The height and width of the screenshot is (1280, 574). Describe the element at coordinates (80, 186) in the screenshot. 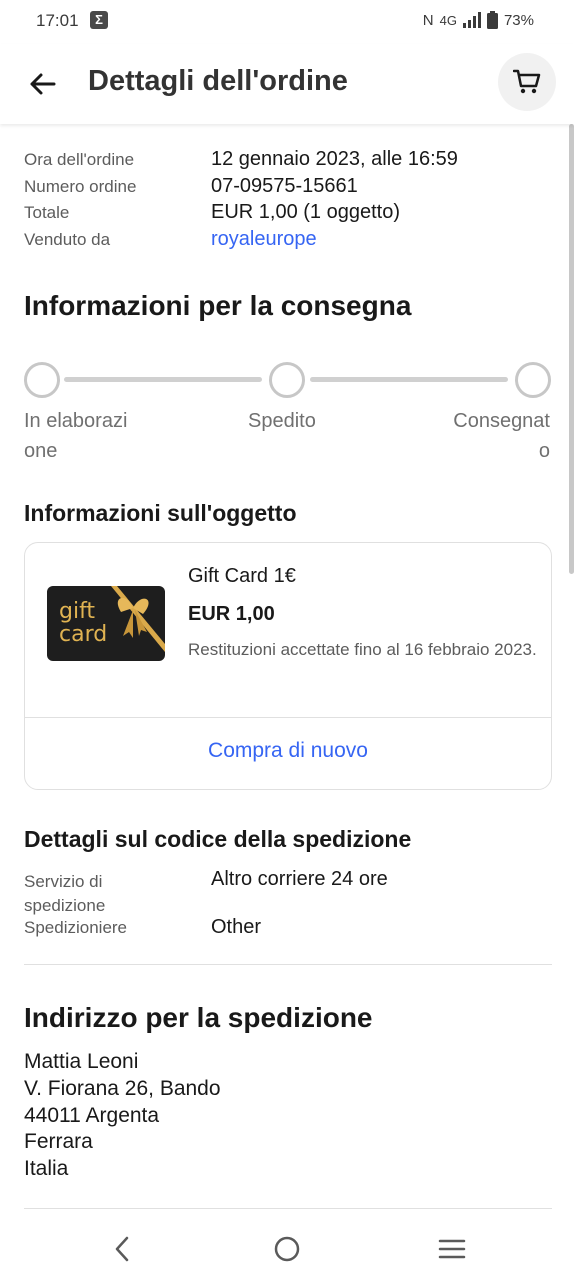

I see `order-number-label: Numero ordine` at that location.